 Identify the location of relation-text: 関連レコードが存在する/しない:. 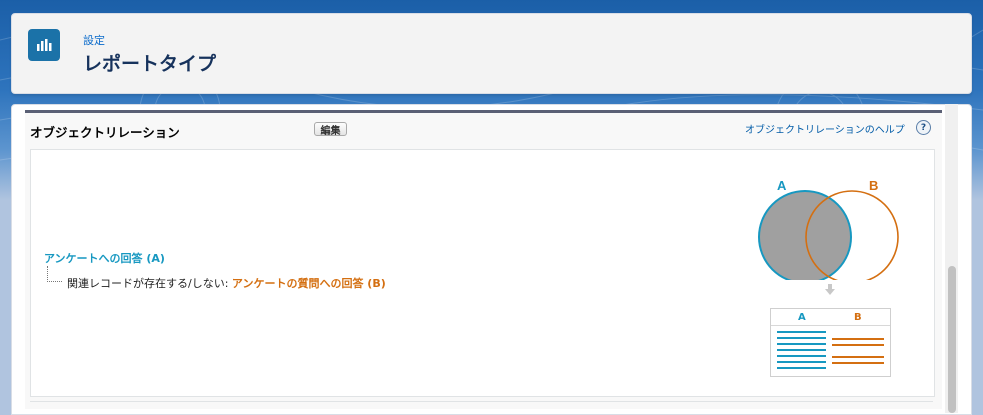
(149, 283).